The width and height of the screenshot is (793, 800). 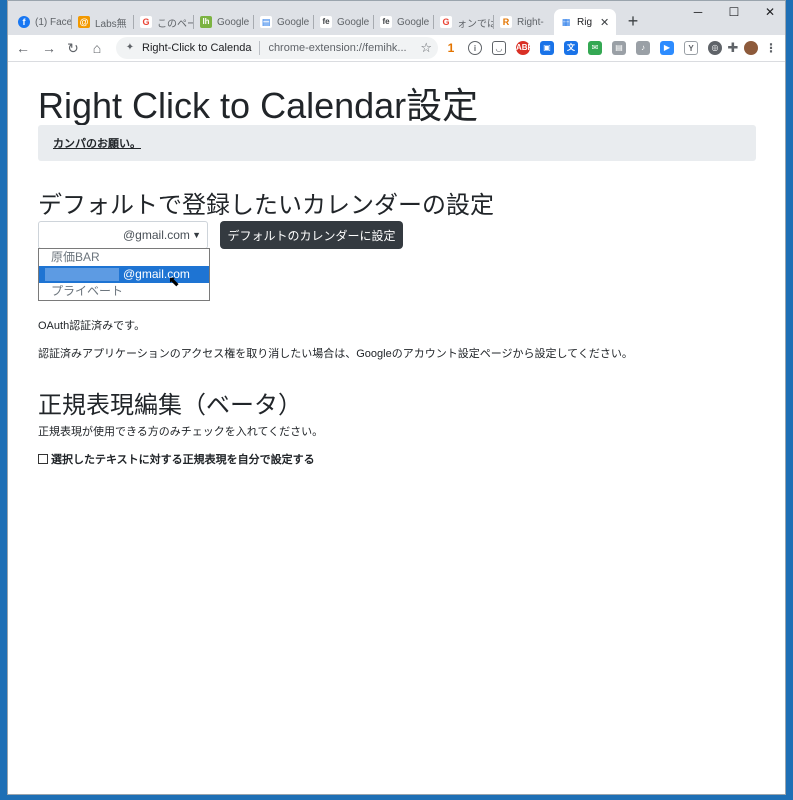 What do you see at coordinates (84, 22) in the screenshot?
I see `labs-icon: @` at bounding box center [84, 22].